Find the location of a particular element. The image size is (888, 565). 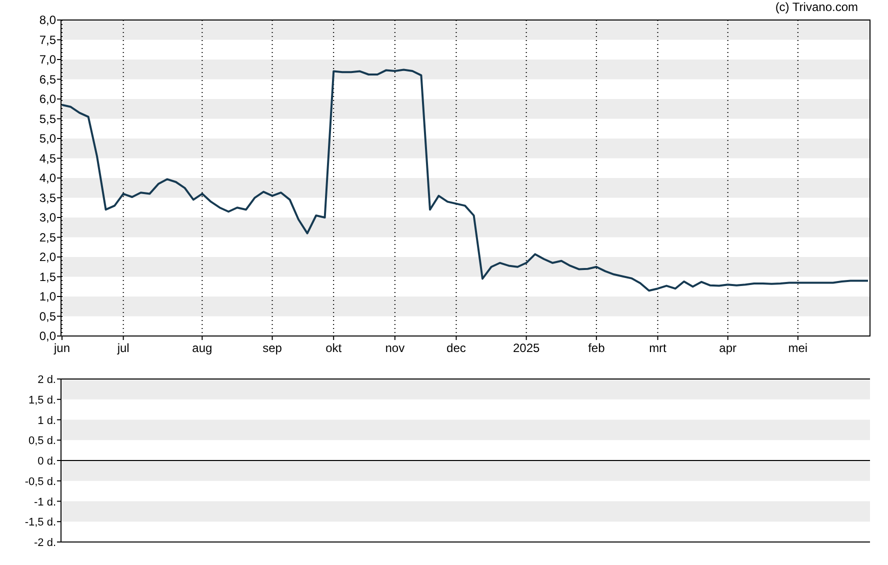

axis-label: -1,5 d. is located at coordinates (40, 522).